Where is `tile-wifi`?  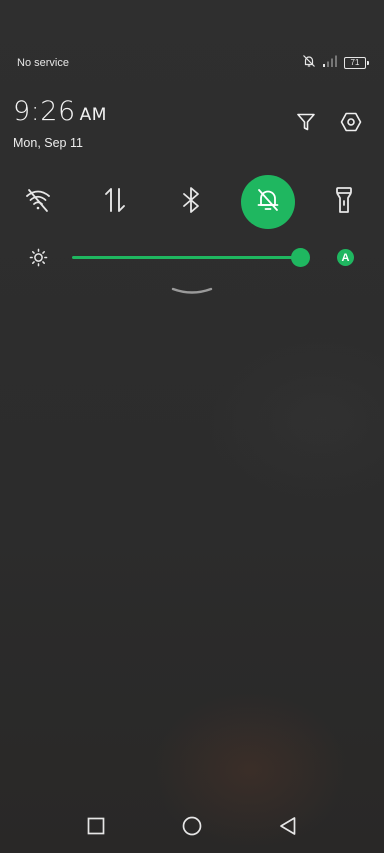
tile-wifi is located at coordinates (38, 202).